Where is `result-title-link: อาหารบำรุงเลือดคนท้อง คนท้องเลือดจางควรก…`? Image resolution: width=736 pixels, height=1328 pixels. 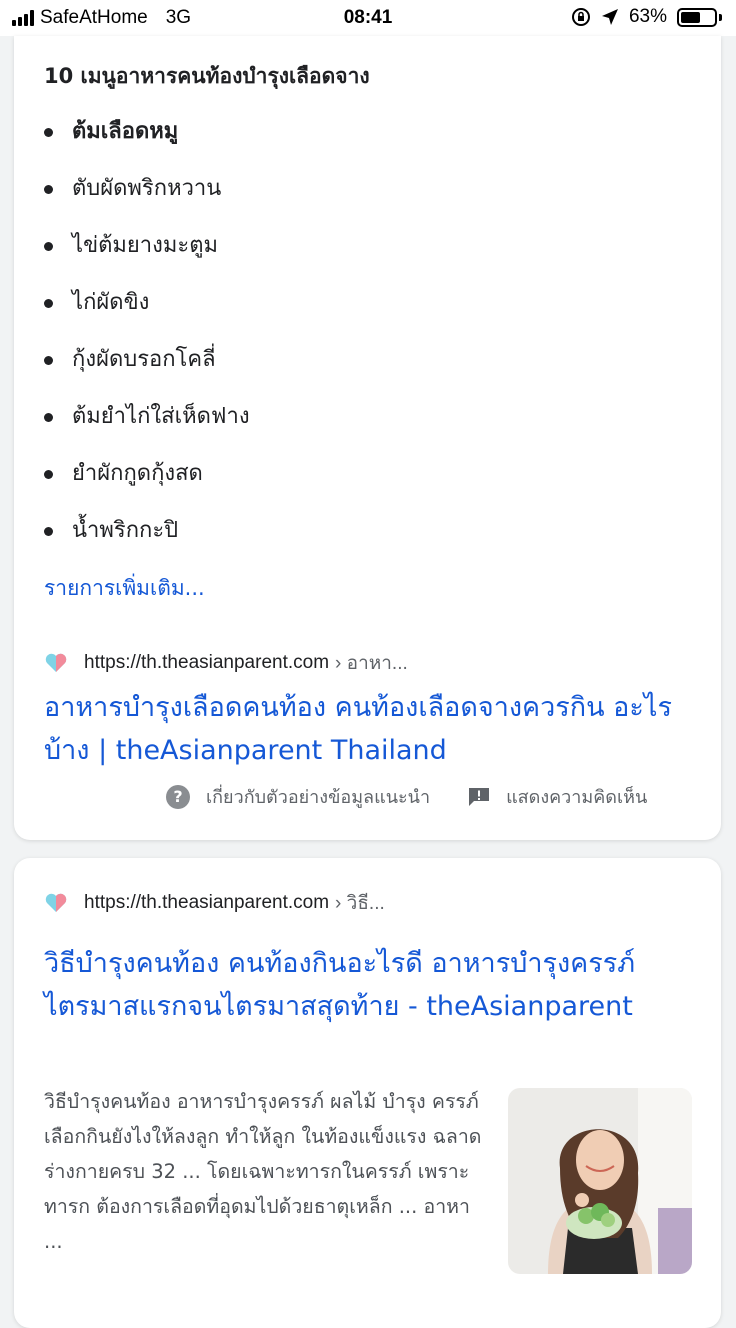
result-title-link: อาหารบำรุงเลือดคนท้อง คนท้องเลือดจางควรก… is located at coordinates (369, 729).